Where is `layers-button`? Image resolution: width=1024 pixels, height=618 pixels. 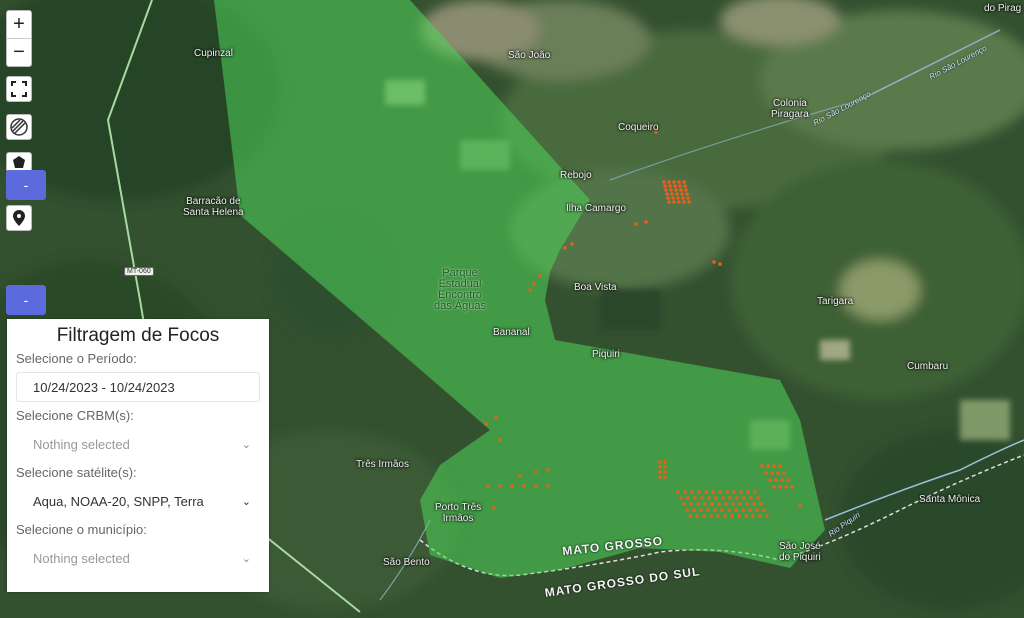
layers-button is located at coordinates (19, 127).